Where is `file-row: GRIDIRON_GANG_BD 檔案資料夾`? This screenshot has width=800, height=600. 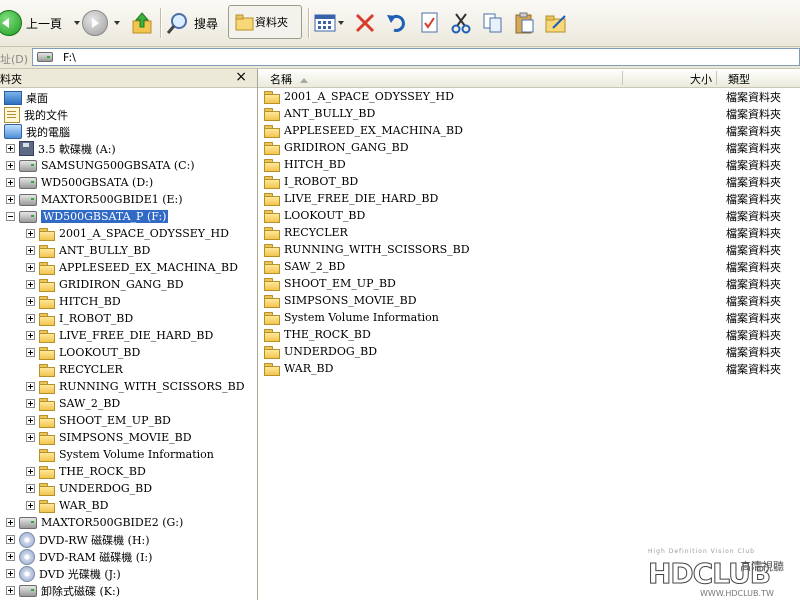 file-row: GRIDIRON_GANG_BD 檔案資料夾 is located at coordinates (532, 147).